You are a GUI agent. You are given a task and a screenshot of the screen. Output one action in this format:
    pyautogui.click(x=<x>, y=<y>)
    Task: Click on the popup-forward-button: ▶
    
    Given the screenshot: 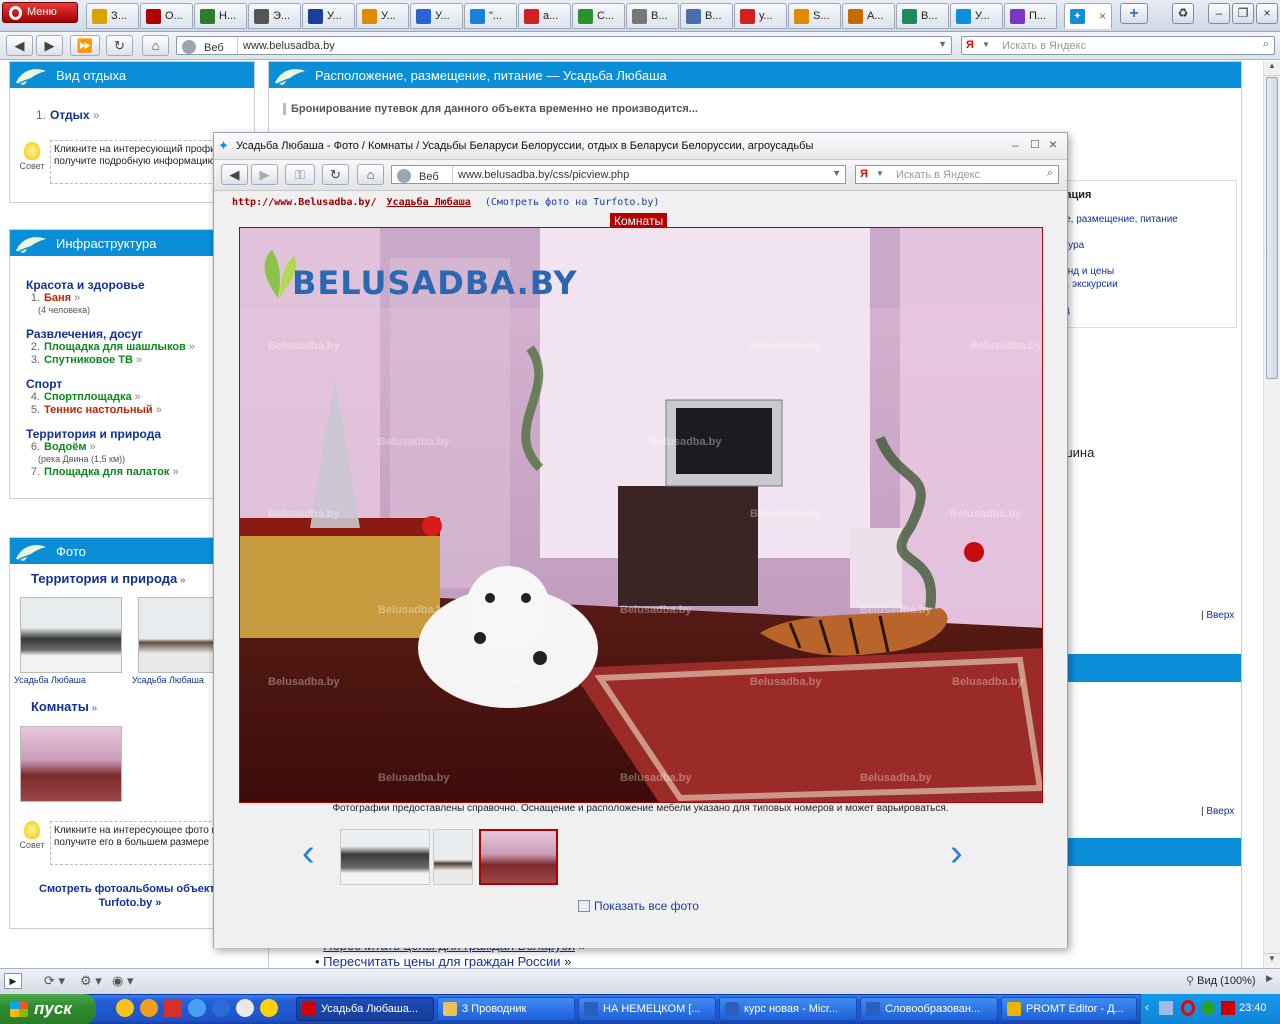 What is the action you would take?
    pyautogui.click(x=264, y=174)
    